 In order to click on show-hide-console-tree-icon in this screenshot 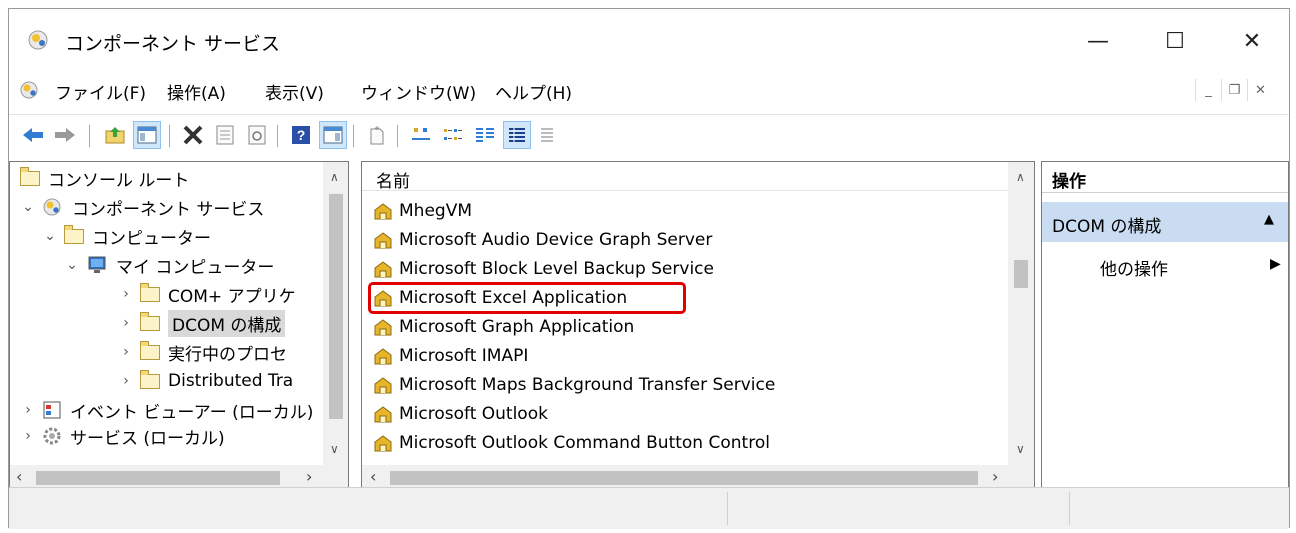, I will do `click(147, 135)`.